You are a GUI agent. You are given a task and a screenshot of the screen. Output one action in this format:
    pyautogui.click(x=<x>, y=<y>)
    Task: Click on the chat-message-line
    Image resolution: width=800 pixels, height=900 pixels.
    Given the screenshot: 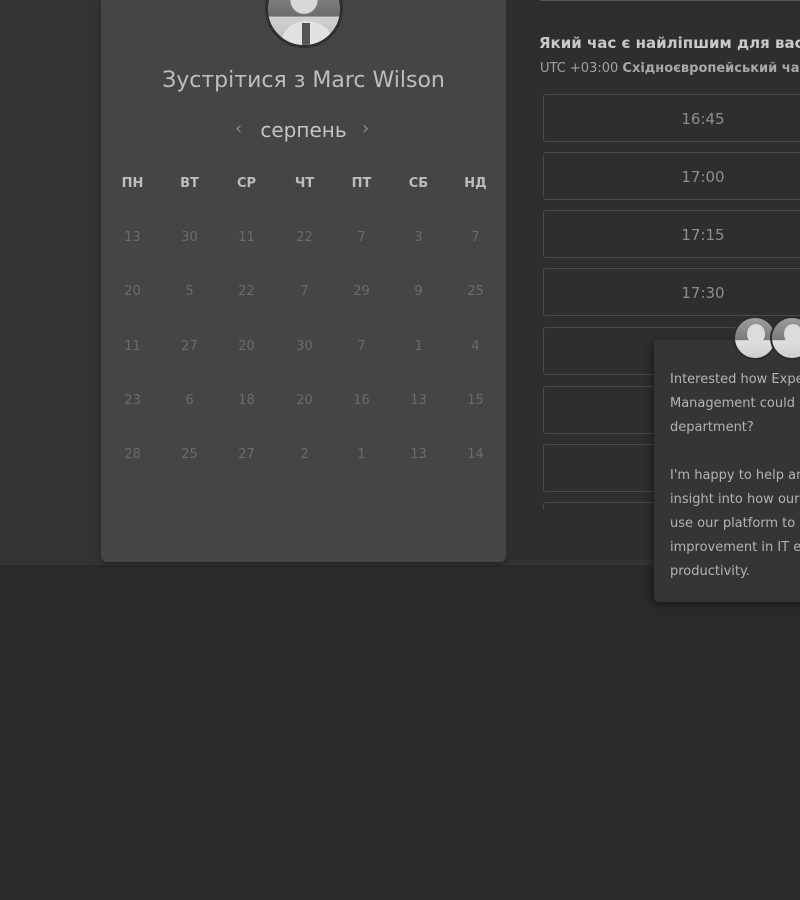 What is the action you would take?
    pyautogui.click(x=735, y=452)
    